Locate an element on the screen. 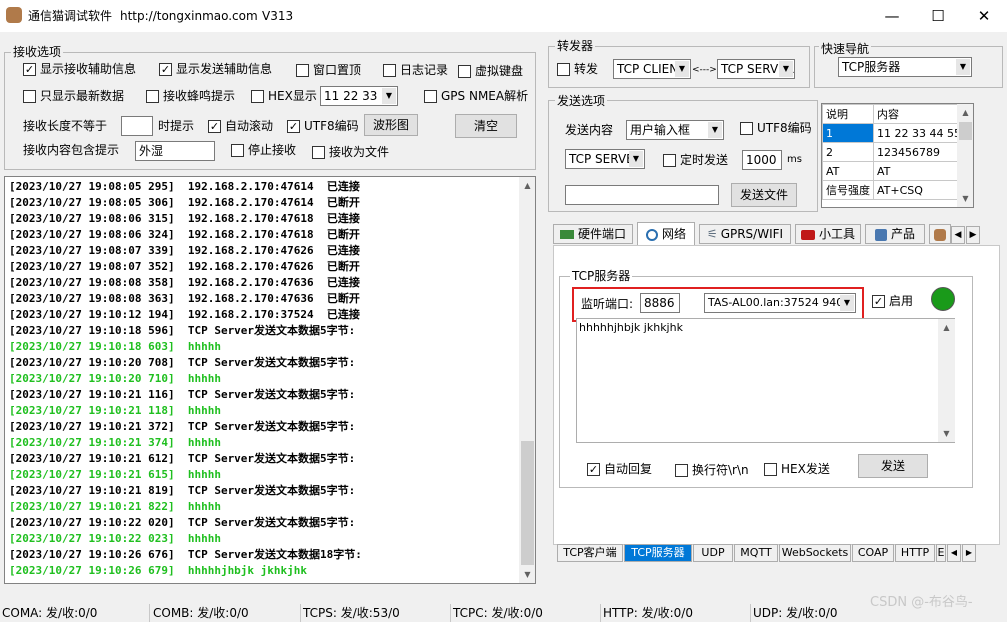  recv-to-file-checkbox: 接收为文件 is located at coordinates (350, 152).